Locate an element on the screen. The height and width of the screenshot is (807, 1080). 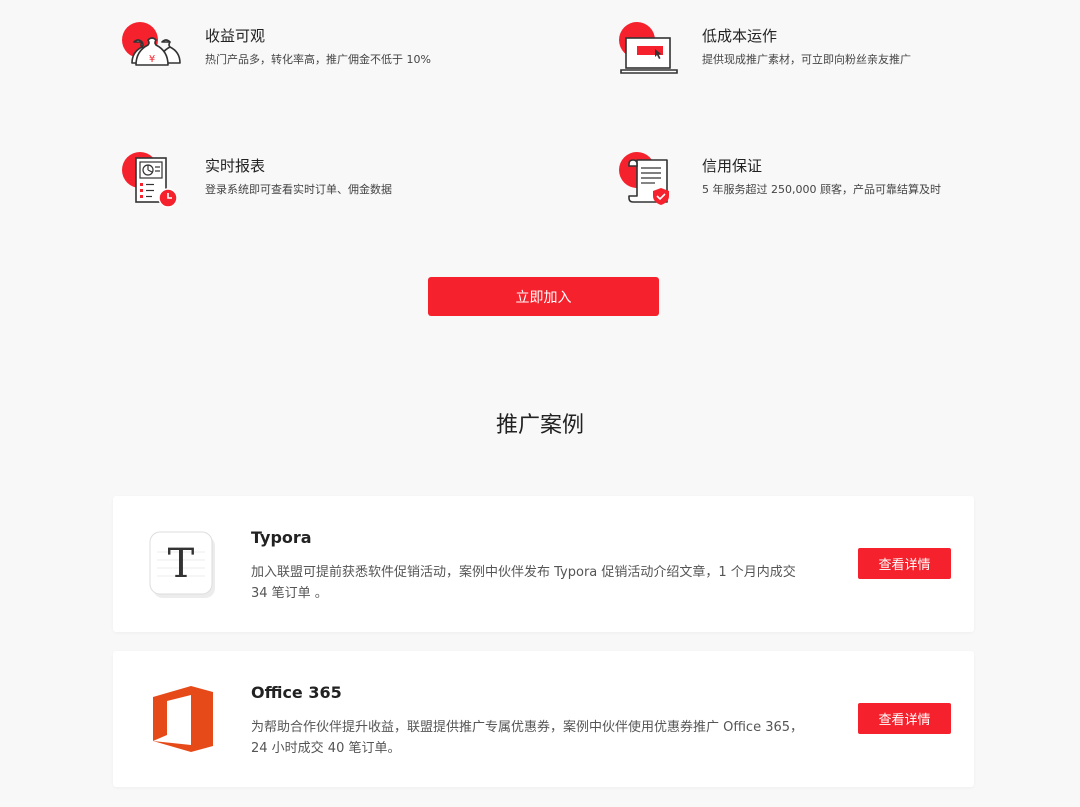
office-logo-icon is located at coordinates (183, 719).